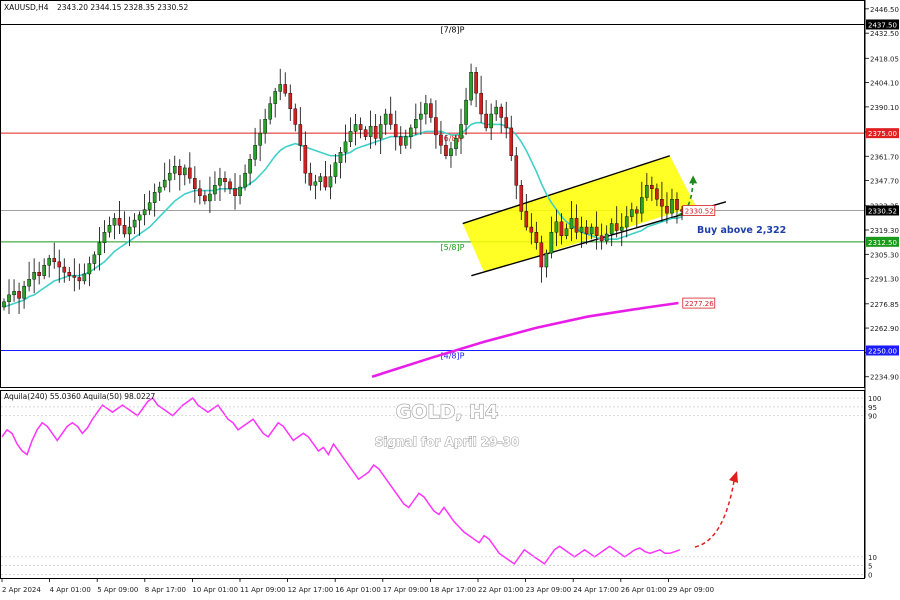 The height and width of the screenshot is (600, 900). I want to click on oscillator-level-label: 10, so click(872, 558).